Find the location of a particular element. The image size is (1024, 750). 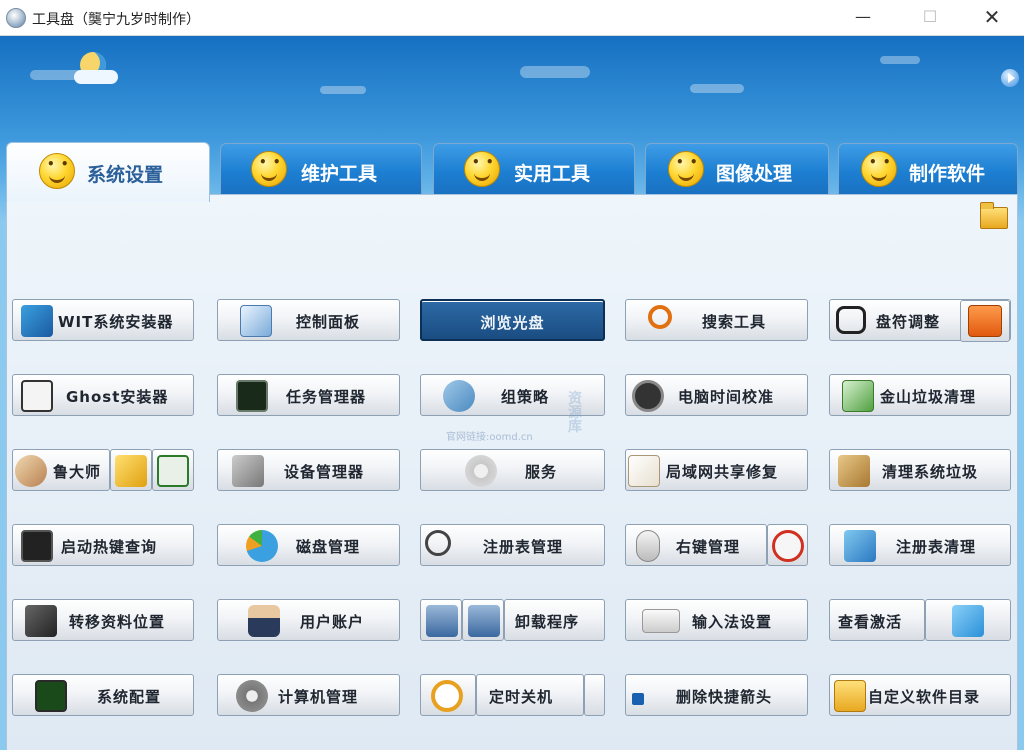

control-panel-button: 控制面板 is located at coordinates (308, 320).